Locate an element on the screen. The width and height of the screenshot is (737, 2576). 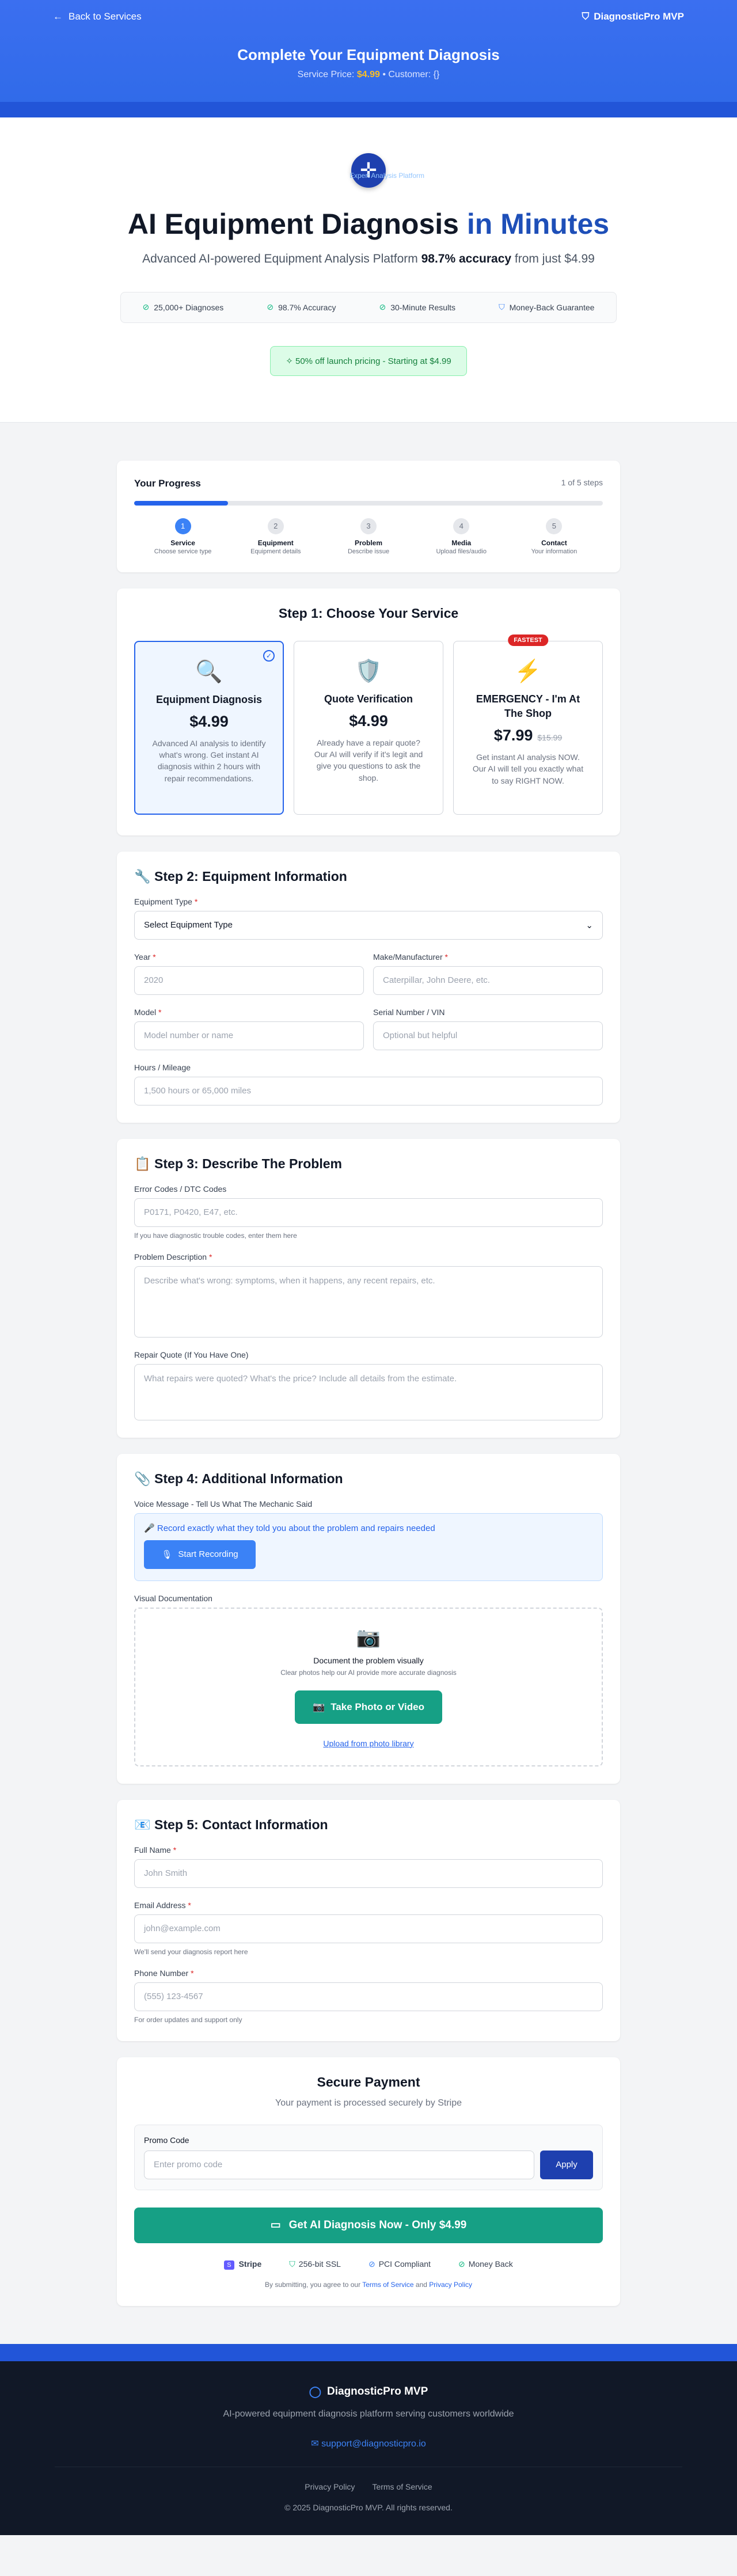
name-label: Full Name * is located at coordinates (155, 1850).